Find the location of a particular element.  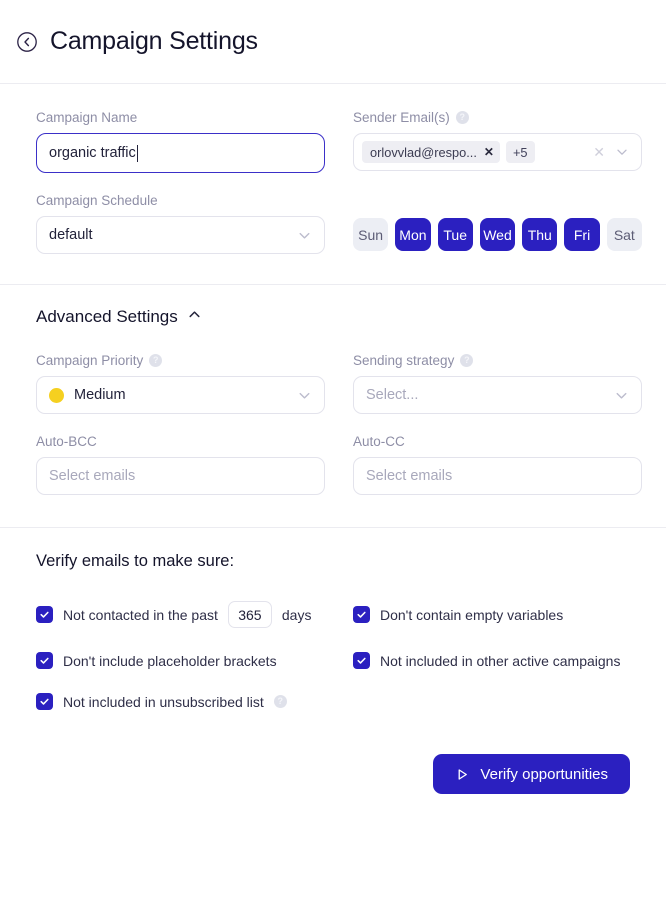

close-icon: ✕ is located at coordinates (489, 152).